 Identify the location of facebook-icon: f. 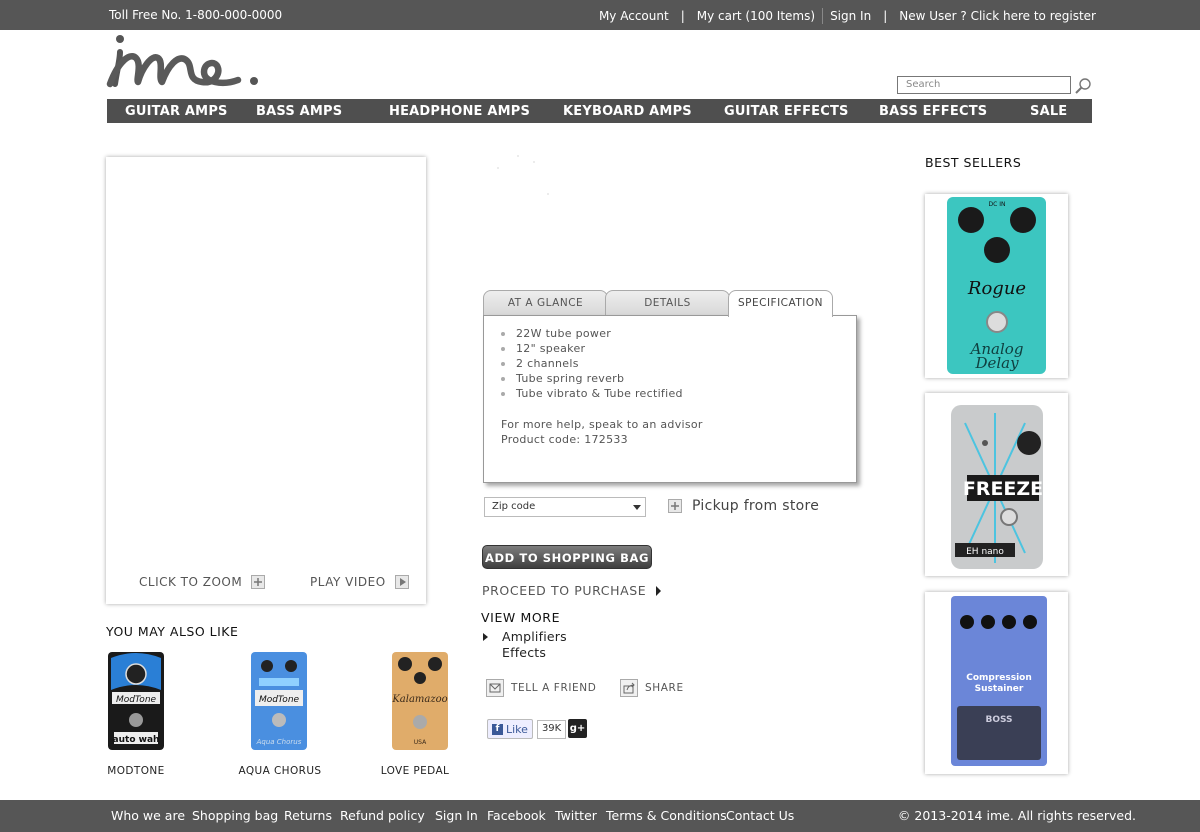
(497, 729).